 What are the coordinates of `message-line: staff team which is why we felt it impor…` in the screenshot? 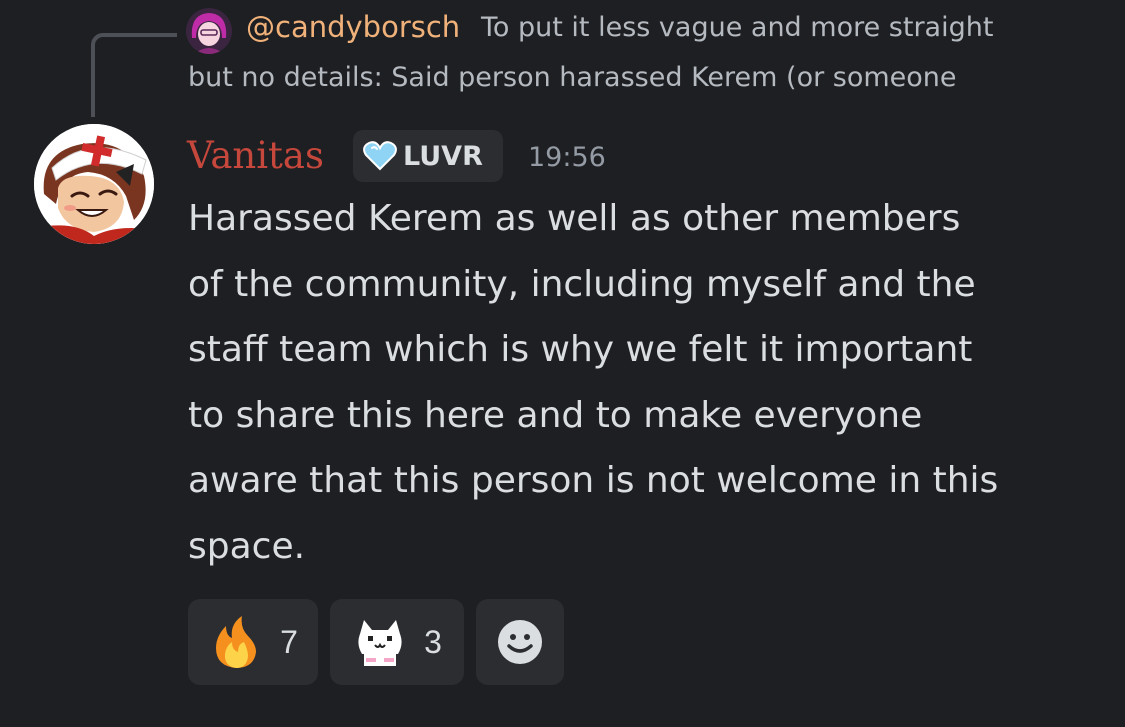 It's located at (580, 349).